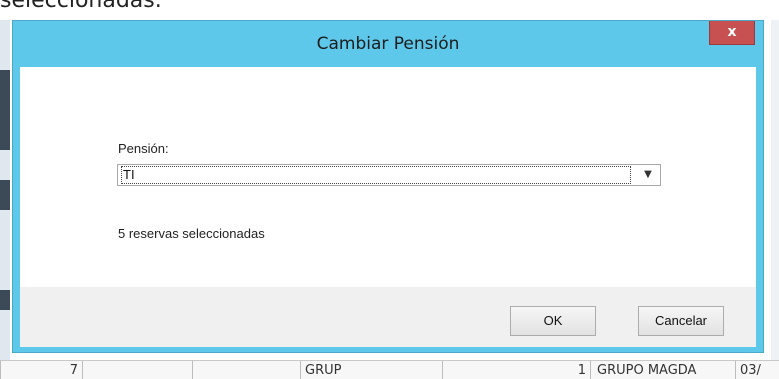  Describe the element at coordinates (648, 175) in the screenshot. I see `chevron-down-icon: ▼` at that location.